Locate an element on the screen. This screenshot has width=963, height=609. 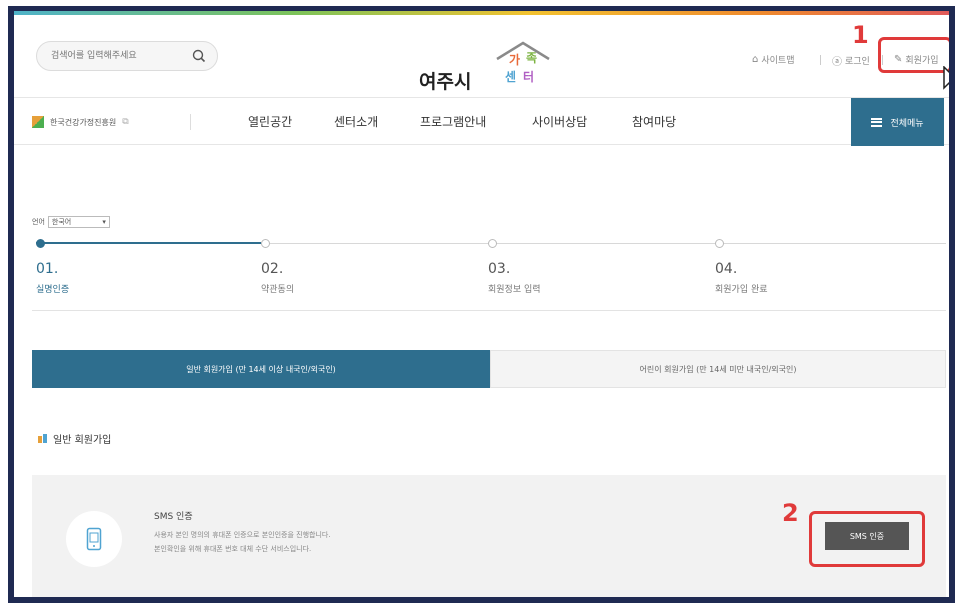
logo-char-teo: 터 is located at coordinates (529, 77).